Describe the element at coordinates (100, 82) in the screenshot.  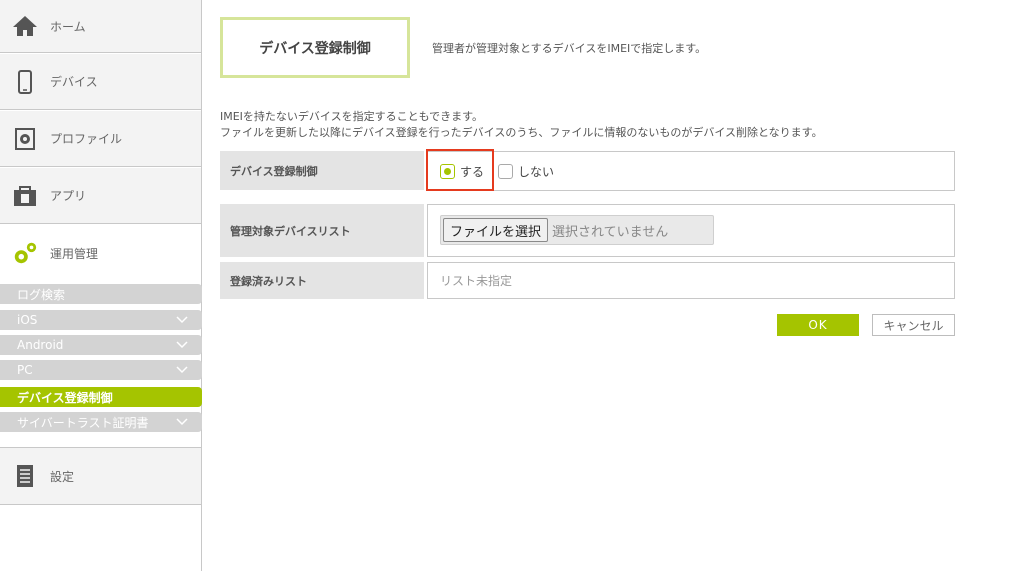
I see `nav-device: デバイス` at that location.